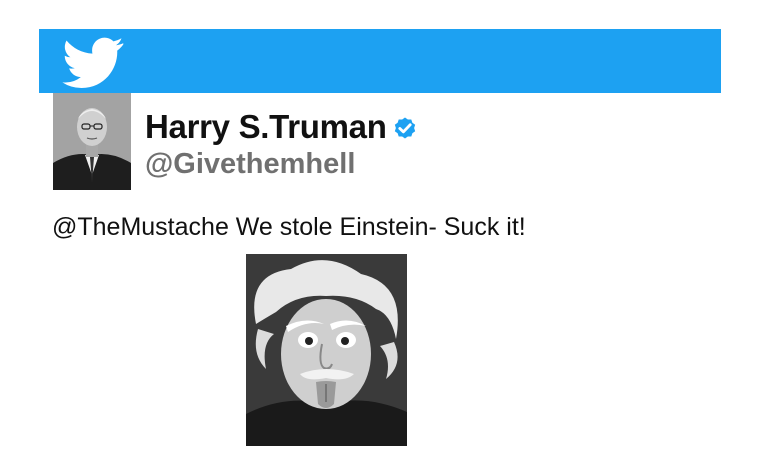  I want to click on profile-avatar, so click(92, 141).